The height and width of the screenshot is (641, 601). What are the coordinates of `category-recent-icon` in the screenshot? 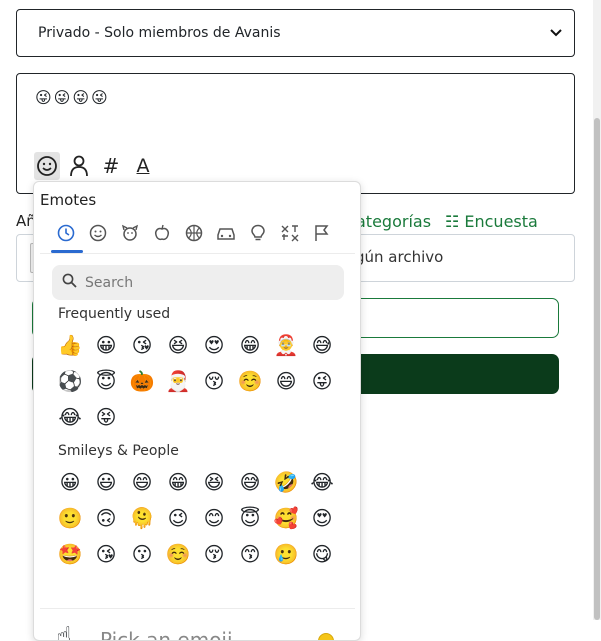 It's located at (66, 233).